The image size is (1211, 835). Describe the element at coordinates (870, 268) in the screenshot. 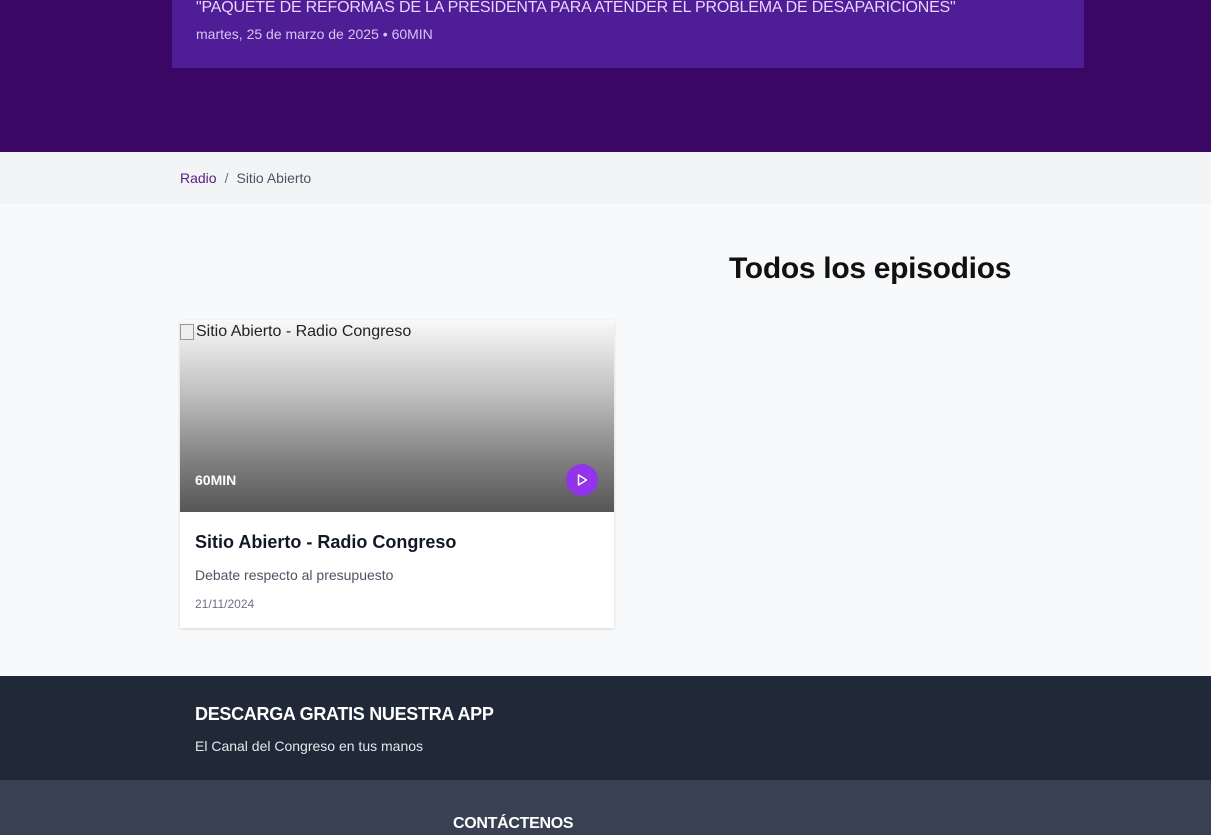

I see `section-title: Todos los episodios` at that location.